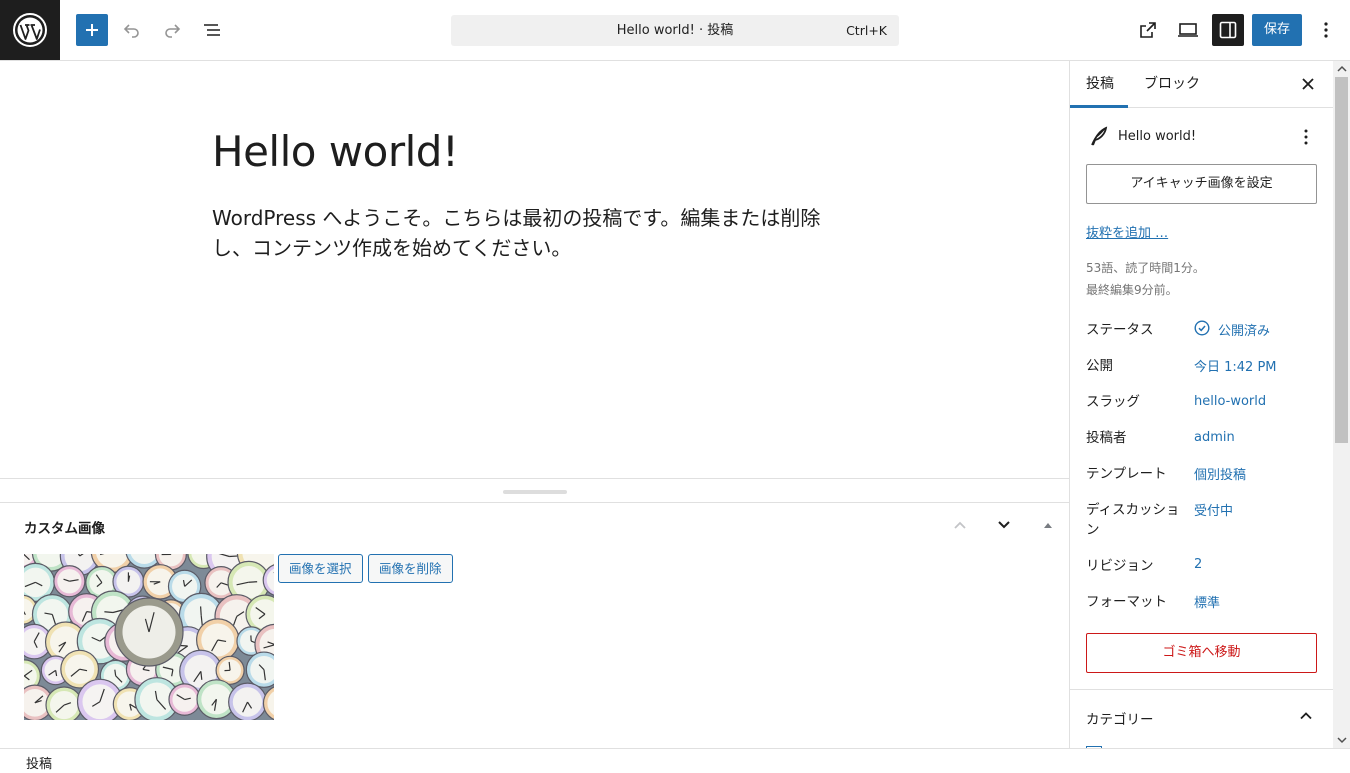 This screenshot has height=773, width=1350. I want to click on scroll-up-icon, so click(1341, 69).